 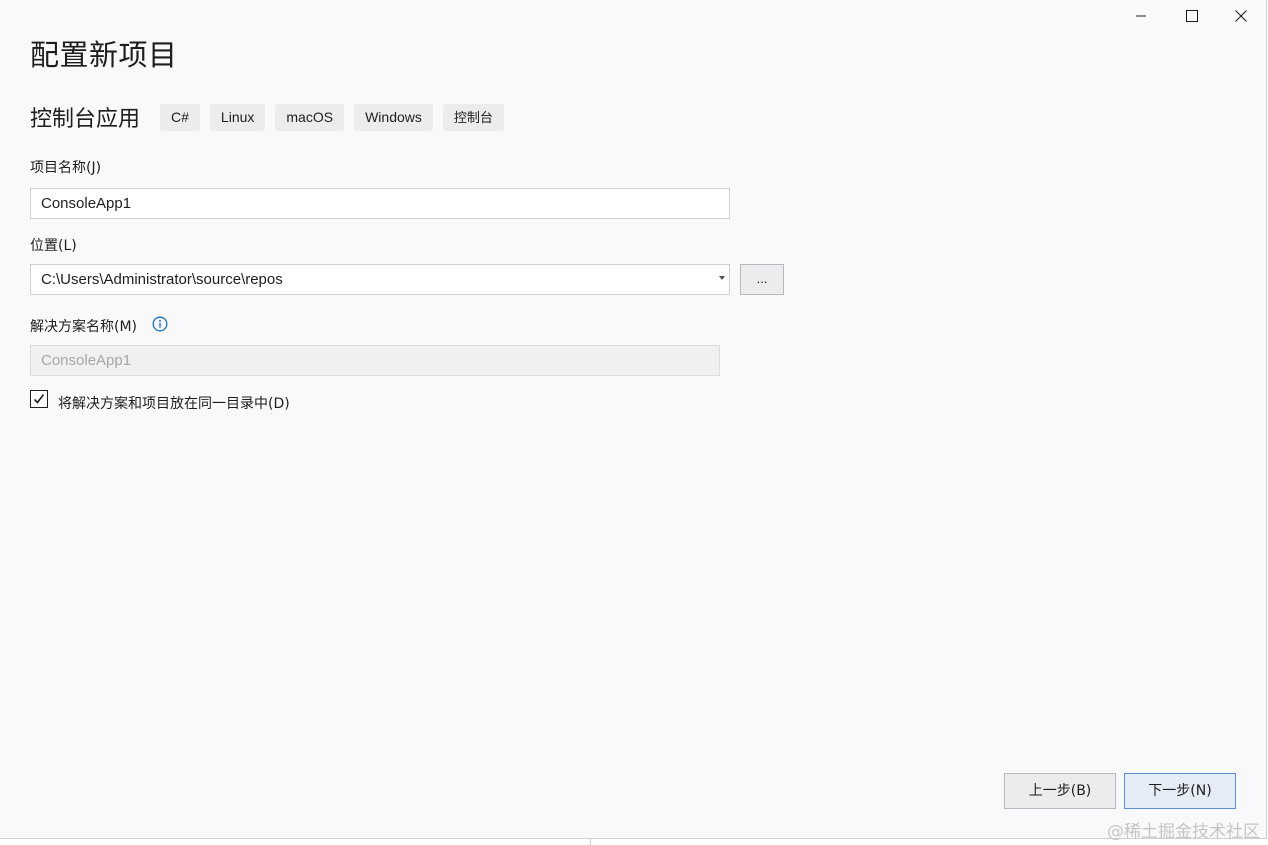 What do you see at coordinates (722, 278) in the screenshot?
I see `chevron-down-icon` at bounding box center [722, 278].